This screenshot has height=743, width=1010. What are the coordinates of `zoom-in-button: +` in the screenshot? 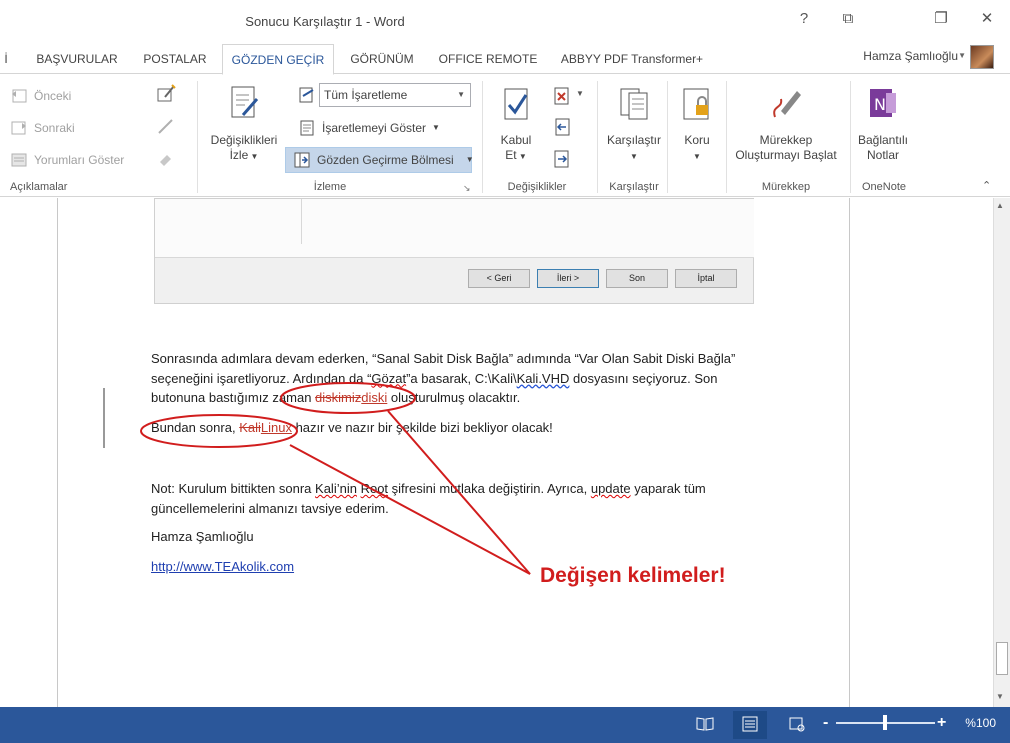 It's located at (941, 723).